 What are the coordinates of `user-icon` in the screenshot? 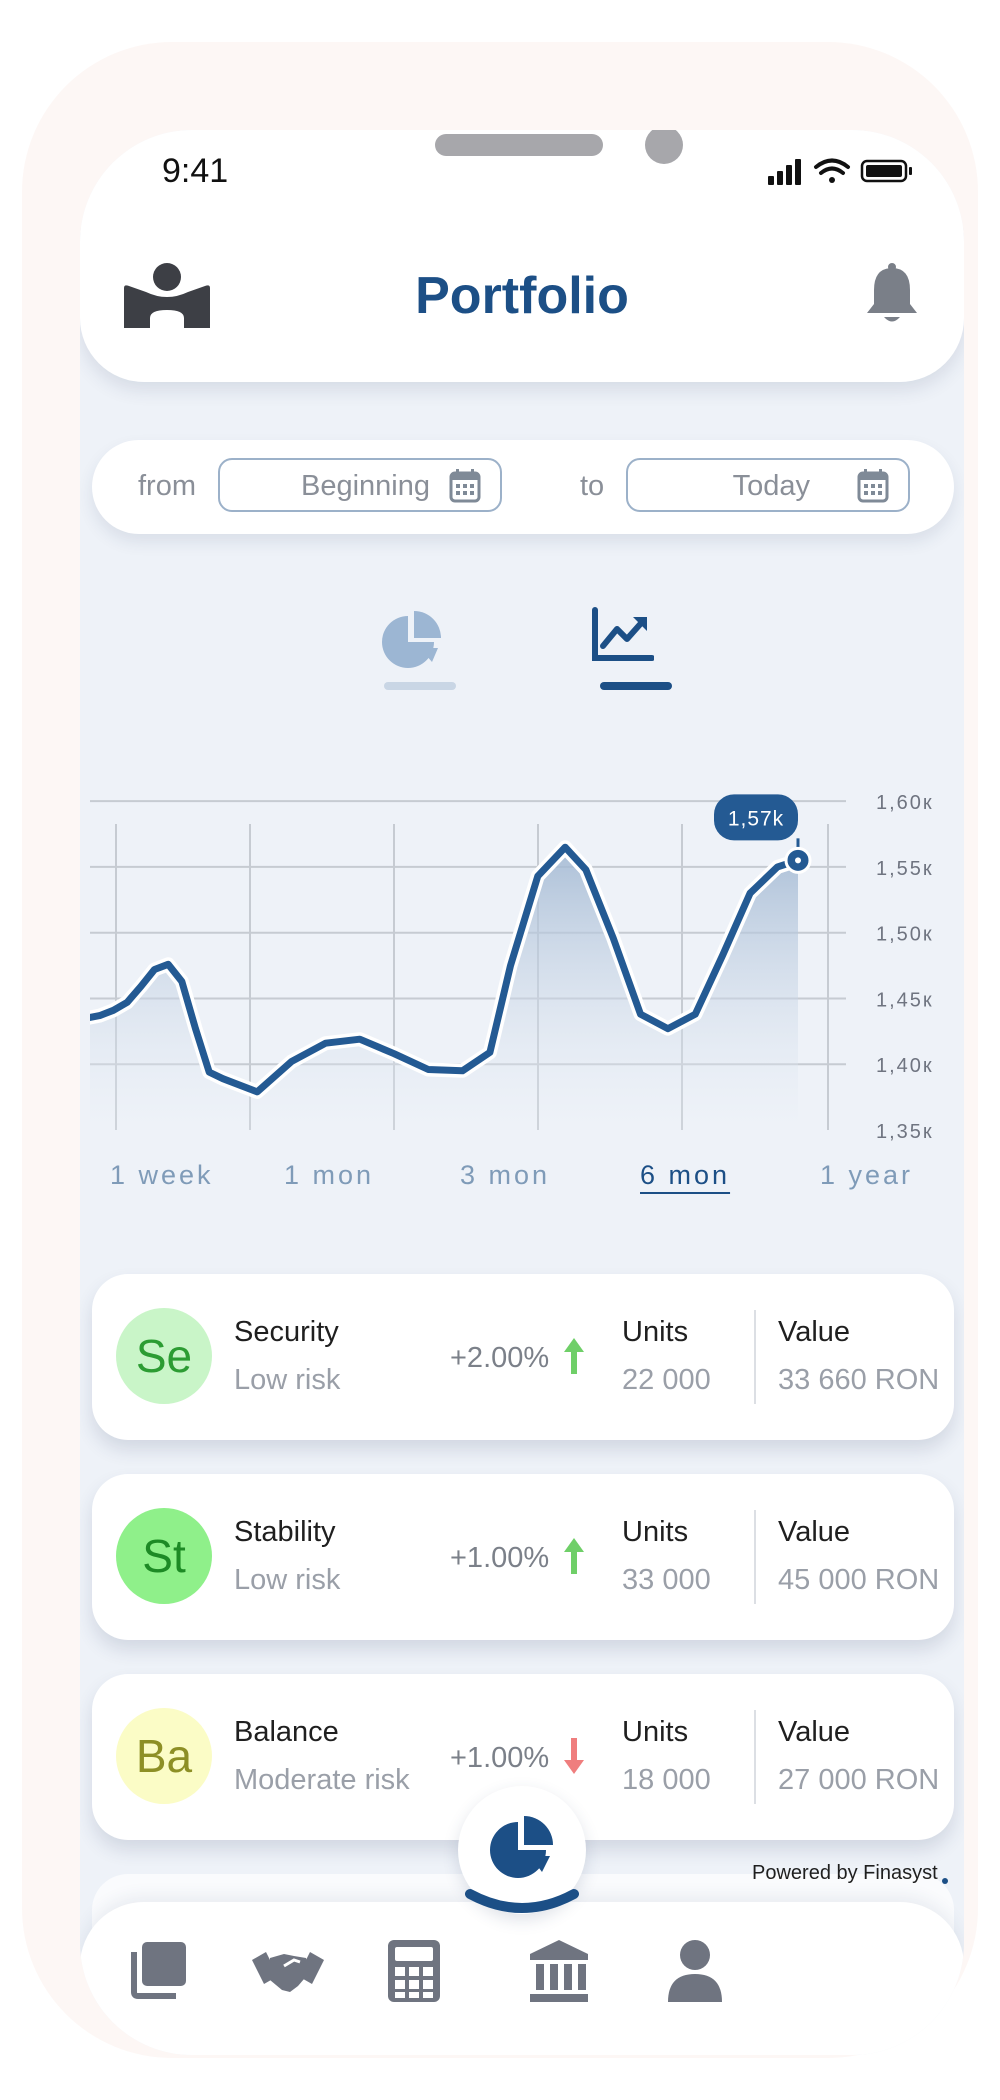 It's located at (695, 1973).